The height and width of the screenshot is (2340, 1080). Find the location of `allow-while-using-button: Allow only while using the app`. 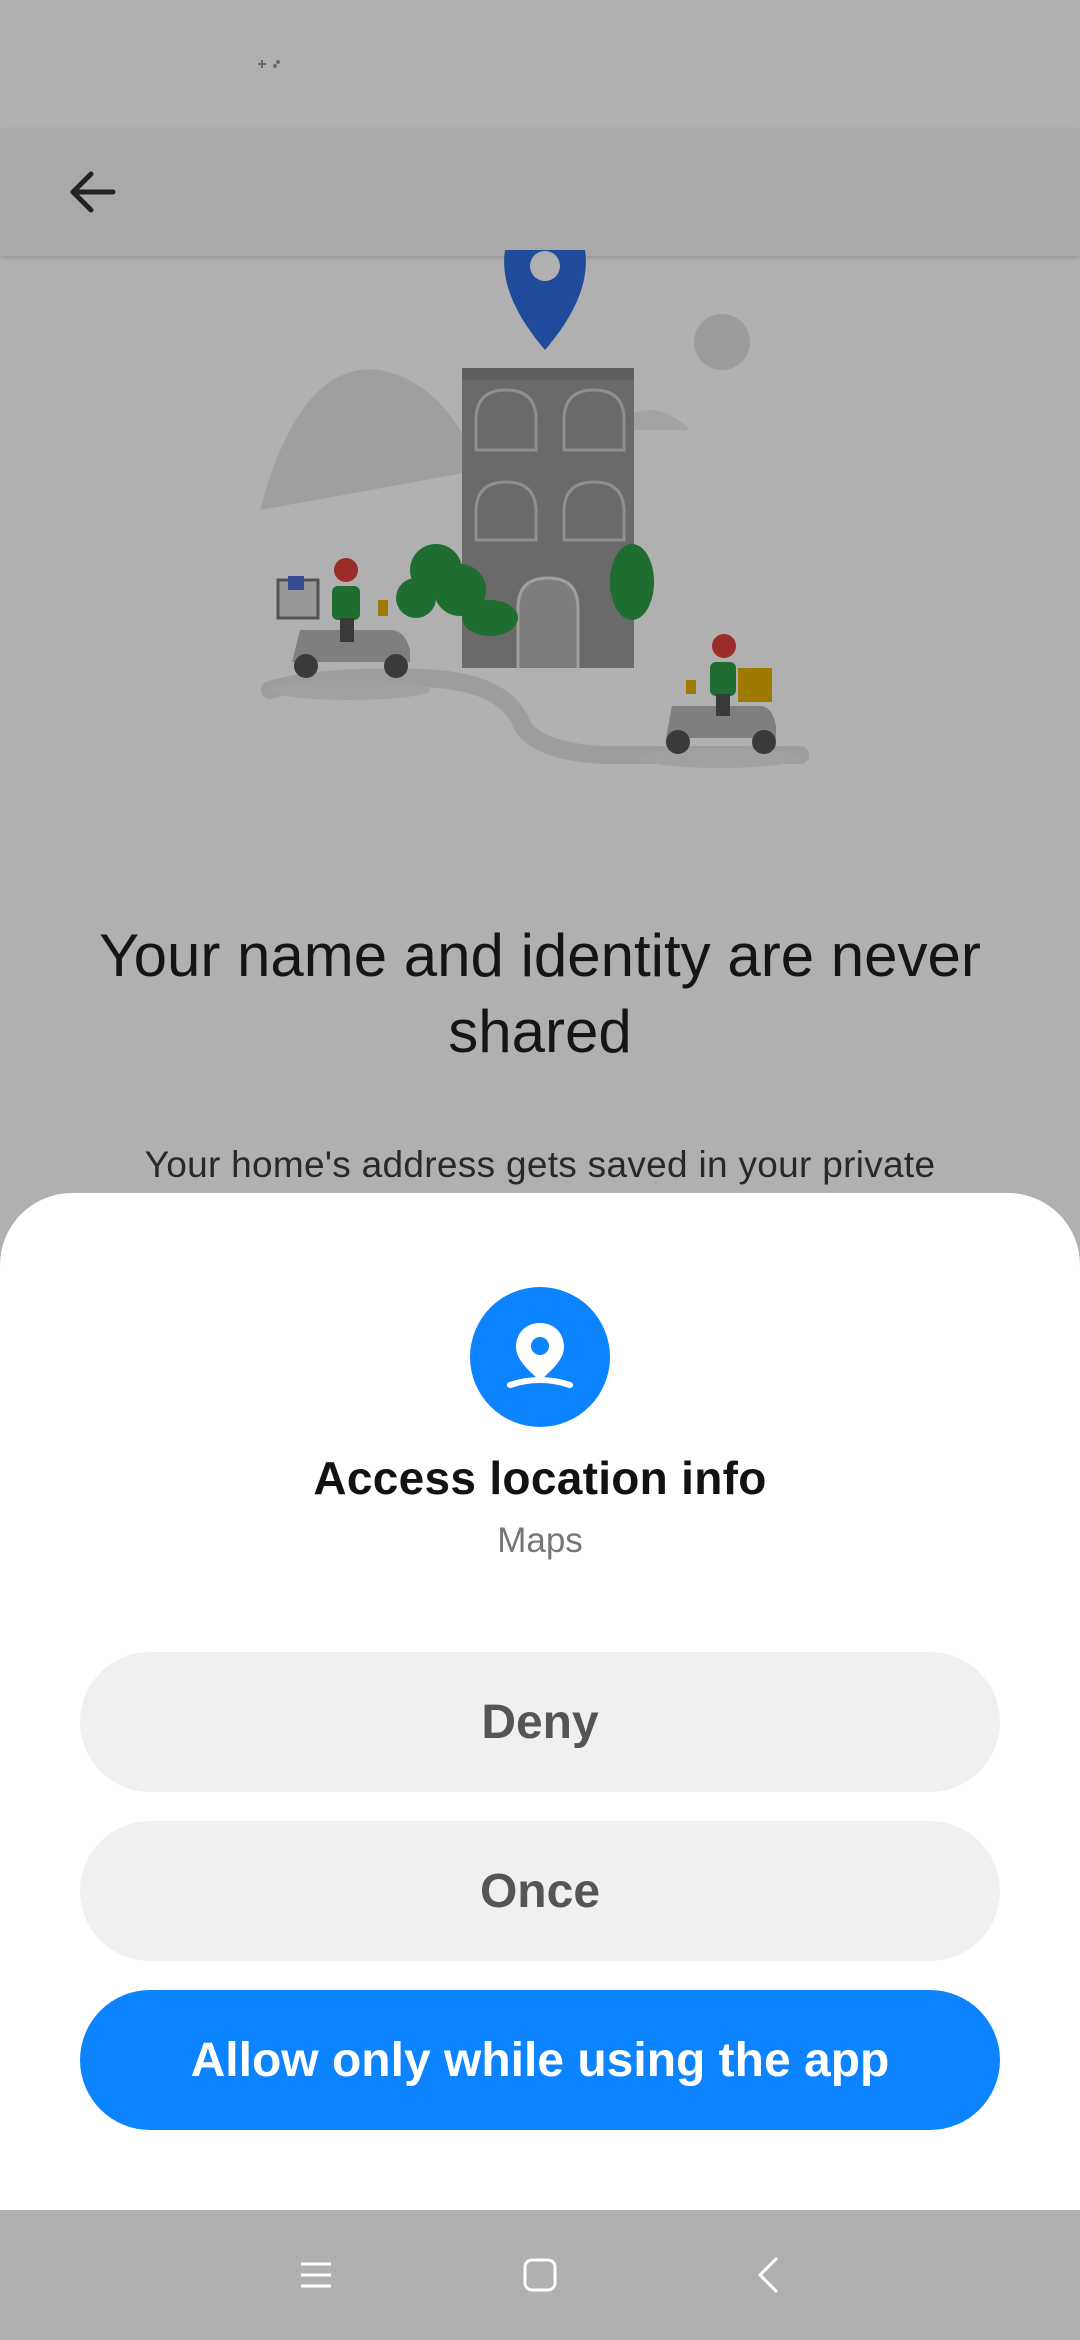

allow-while-using-button: Allow only while using the app is located at coordinates (540, 2060).